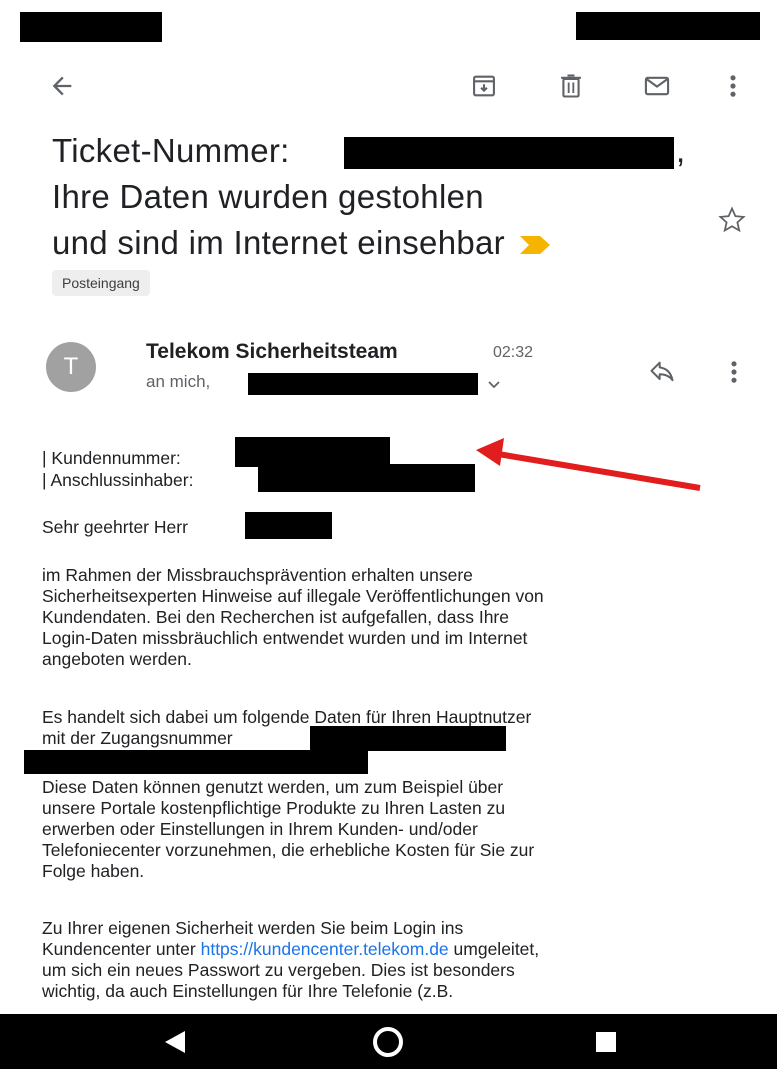 The height and width of the screenshot is (1069, 777). What do you see at coordinates (588, 464) in the screenshot?
I see `annotation-arrow` at bounding box center [588, 464].